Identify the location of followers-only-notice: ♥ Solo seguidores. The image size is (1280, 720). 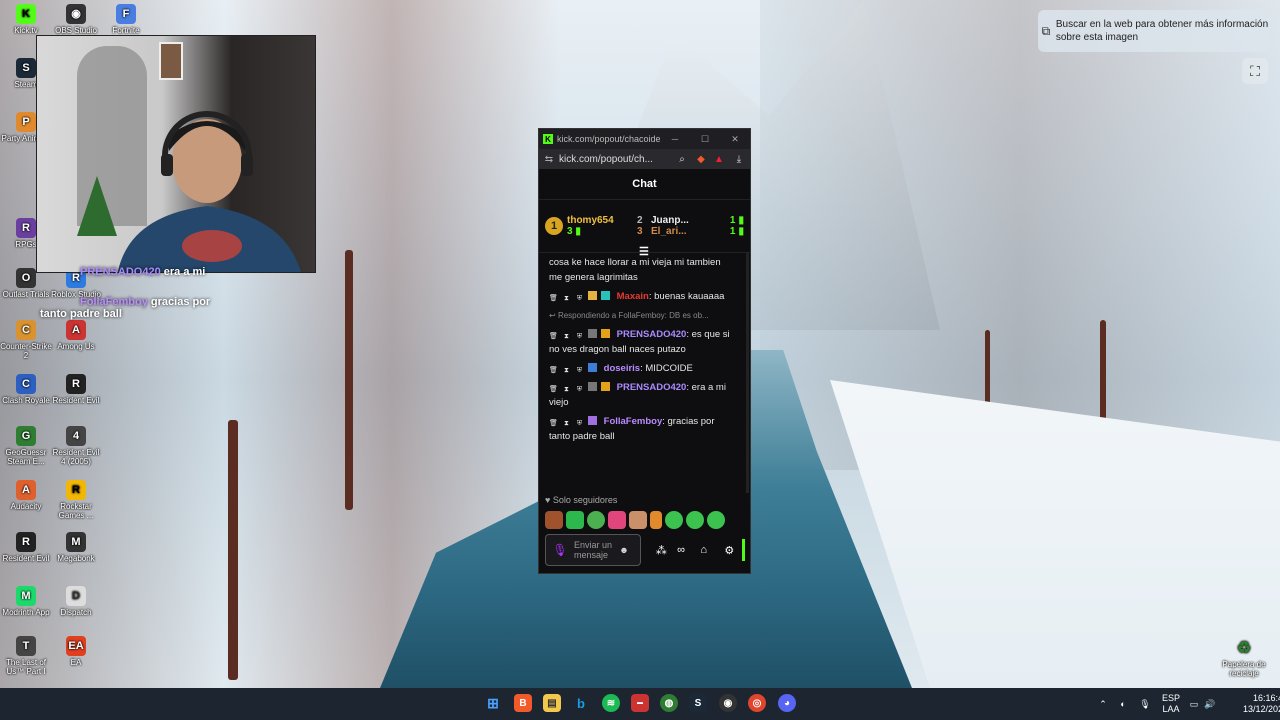
(581, 500).